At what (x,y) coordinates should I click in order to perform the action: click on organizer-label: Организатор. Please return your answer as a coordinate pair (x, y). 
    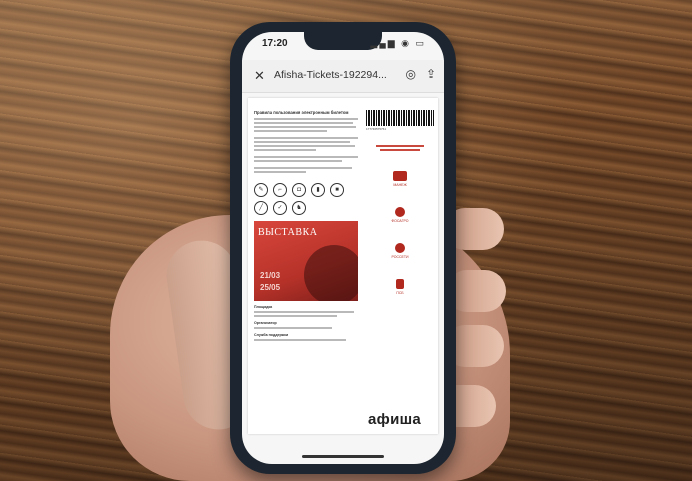
    Looking at the image, I should click on (265, 323).